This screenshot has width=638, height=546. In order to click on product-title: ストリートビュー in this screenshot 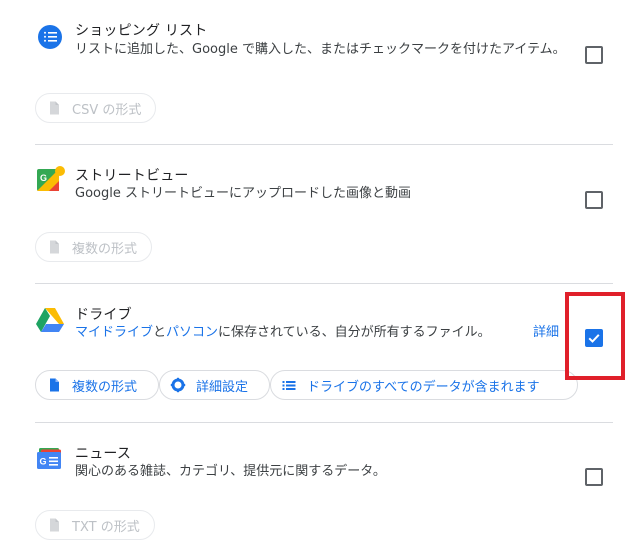, I will do `click(132, 176)`.